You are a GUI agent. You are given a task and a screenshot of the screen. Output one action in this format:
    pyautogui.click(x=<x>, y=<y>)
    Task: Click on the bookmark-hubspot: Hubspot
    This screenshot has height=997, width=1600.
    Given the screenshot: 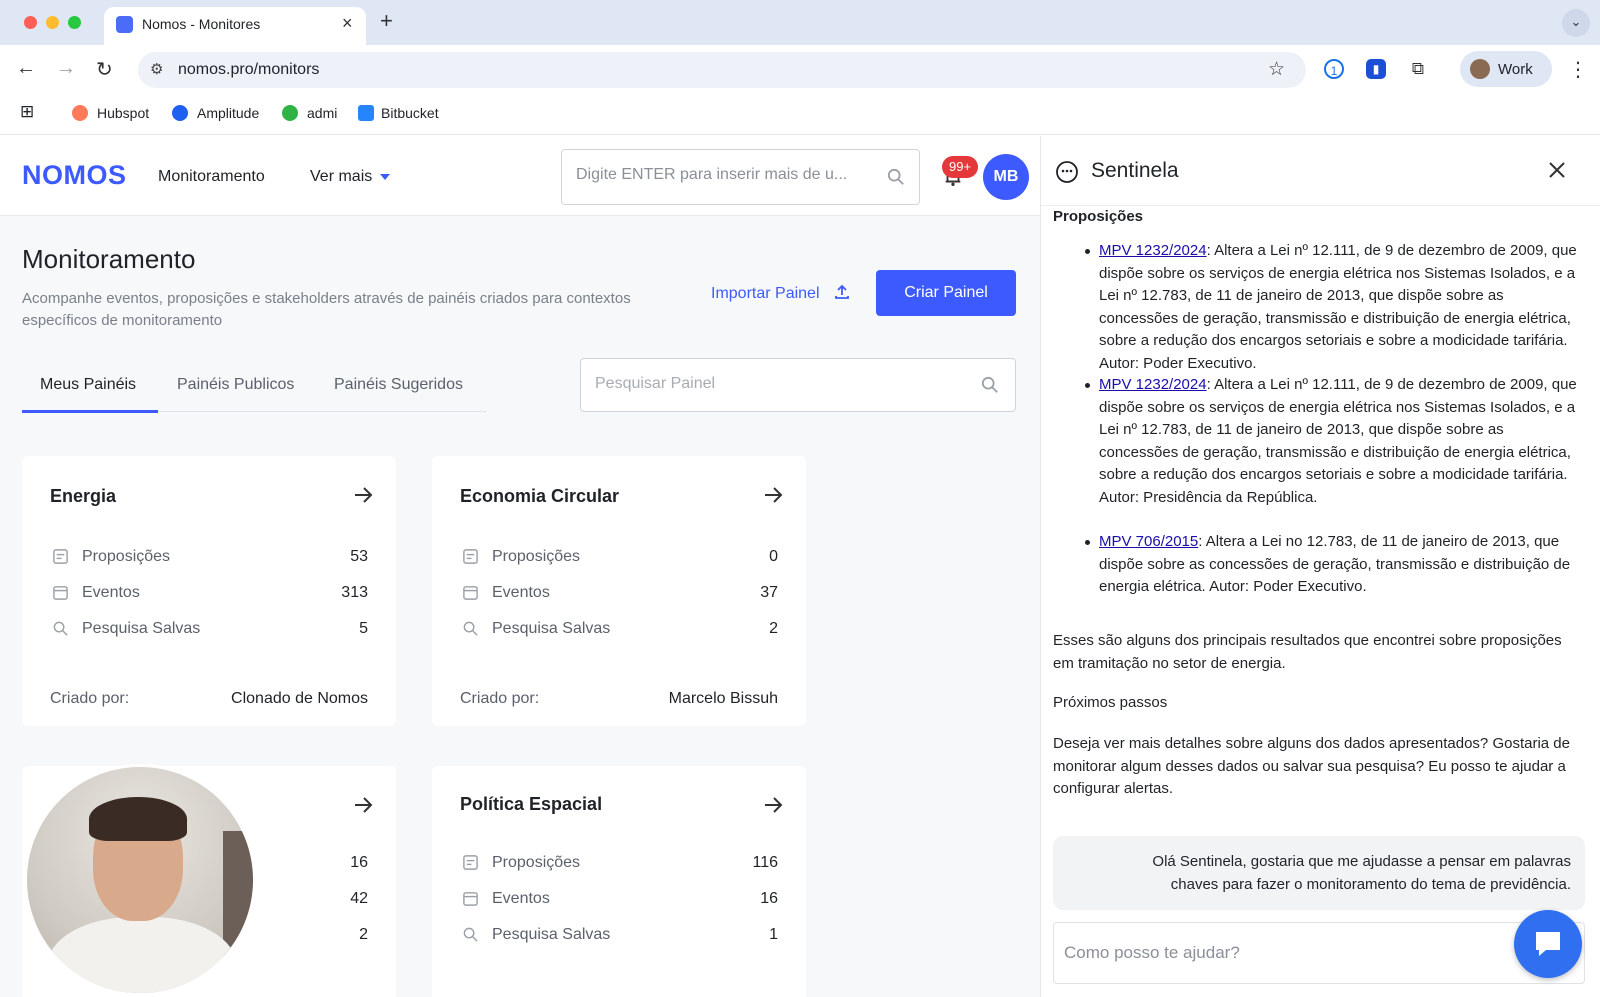 What is the action you would take?
    pyautogui.click(x=123, y=113)
    